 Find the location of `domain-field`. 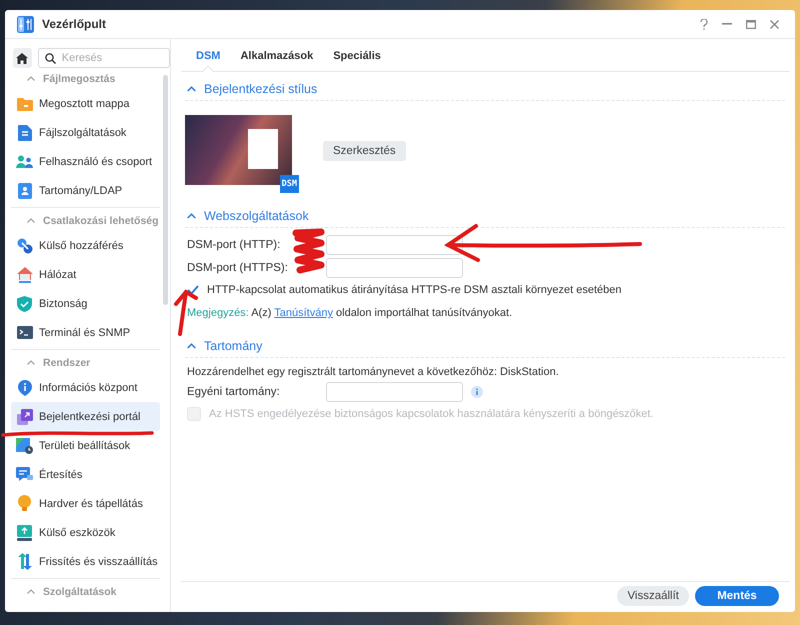

domain-field is located at coordinates (394, 392).